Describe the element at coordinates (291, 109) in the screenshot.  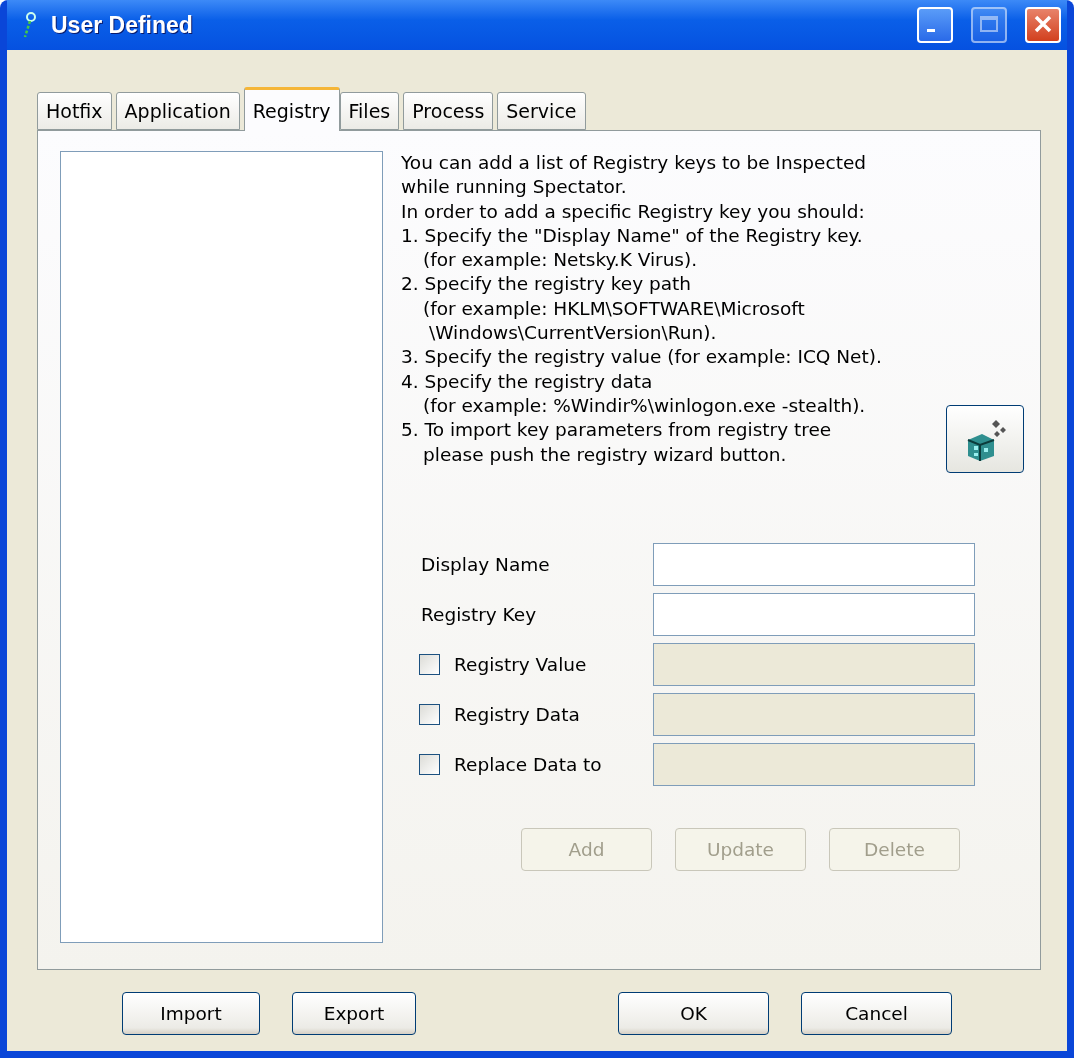
I see `tab: Registry` at that location.